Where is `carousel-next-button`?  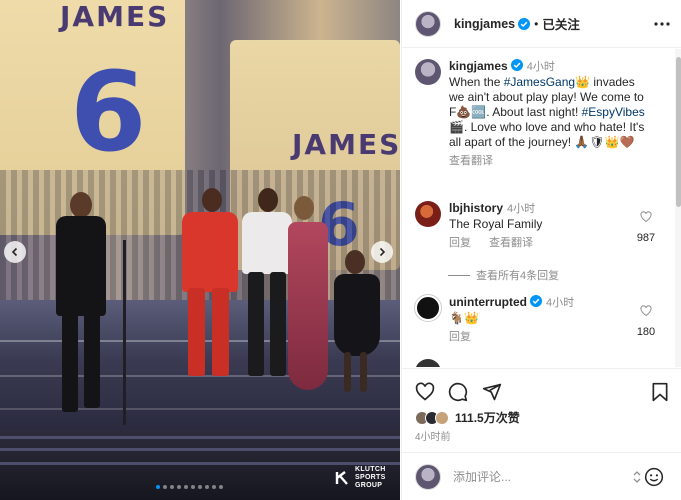 carousel-next-button is located at coordinates (382, 252).